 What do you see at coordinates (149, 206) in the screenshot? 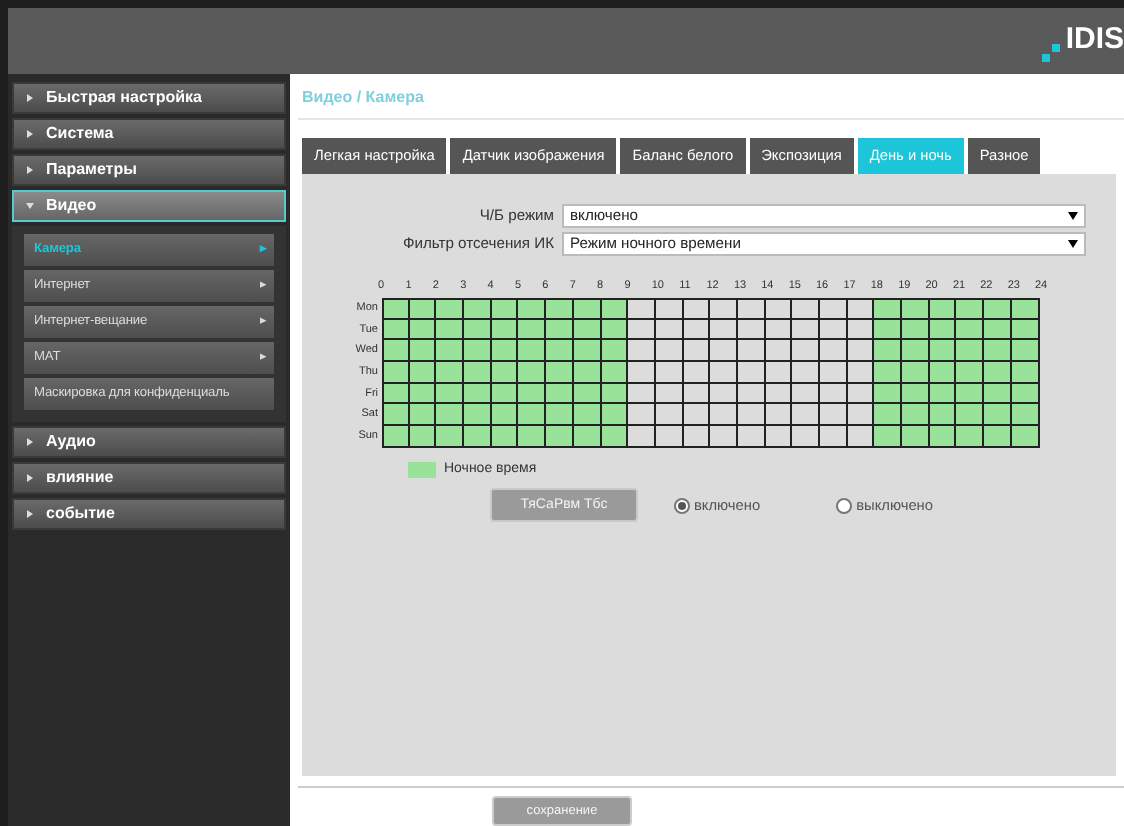
I see `sidebar-item: Видео` at bounding box center [149, 206].